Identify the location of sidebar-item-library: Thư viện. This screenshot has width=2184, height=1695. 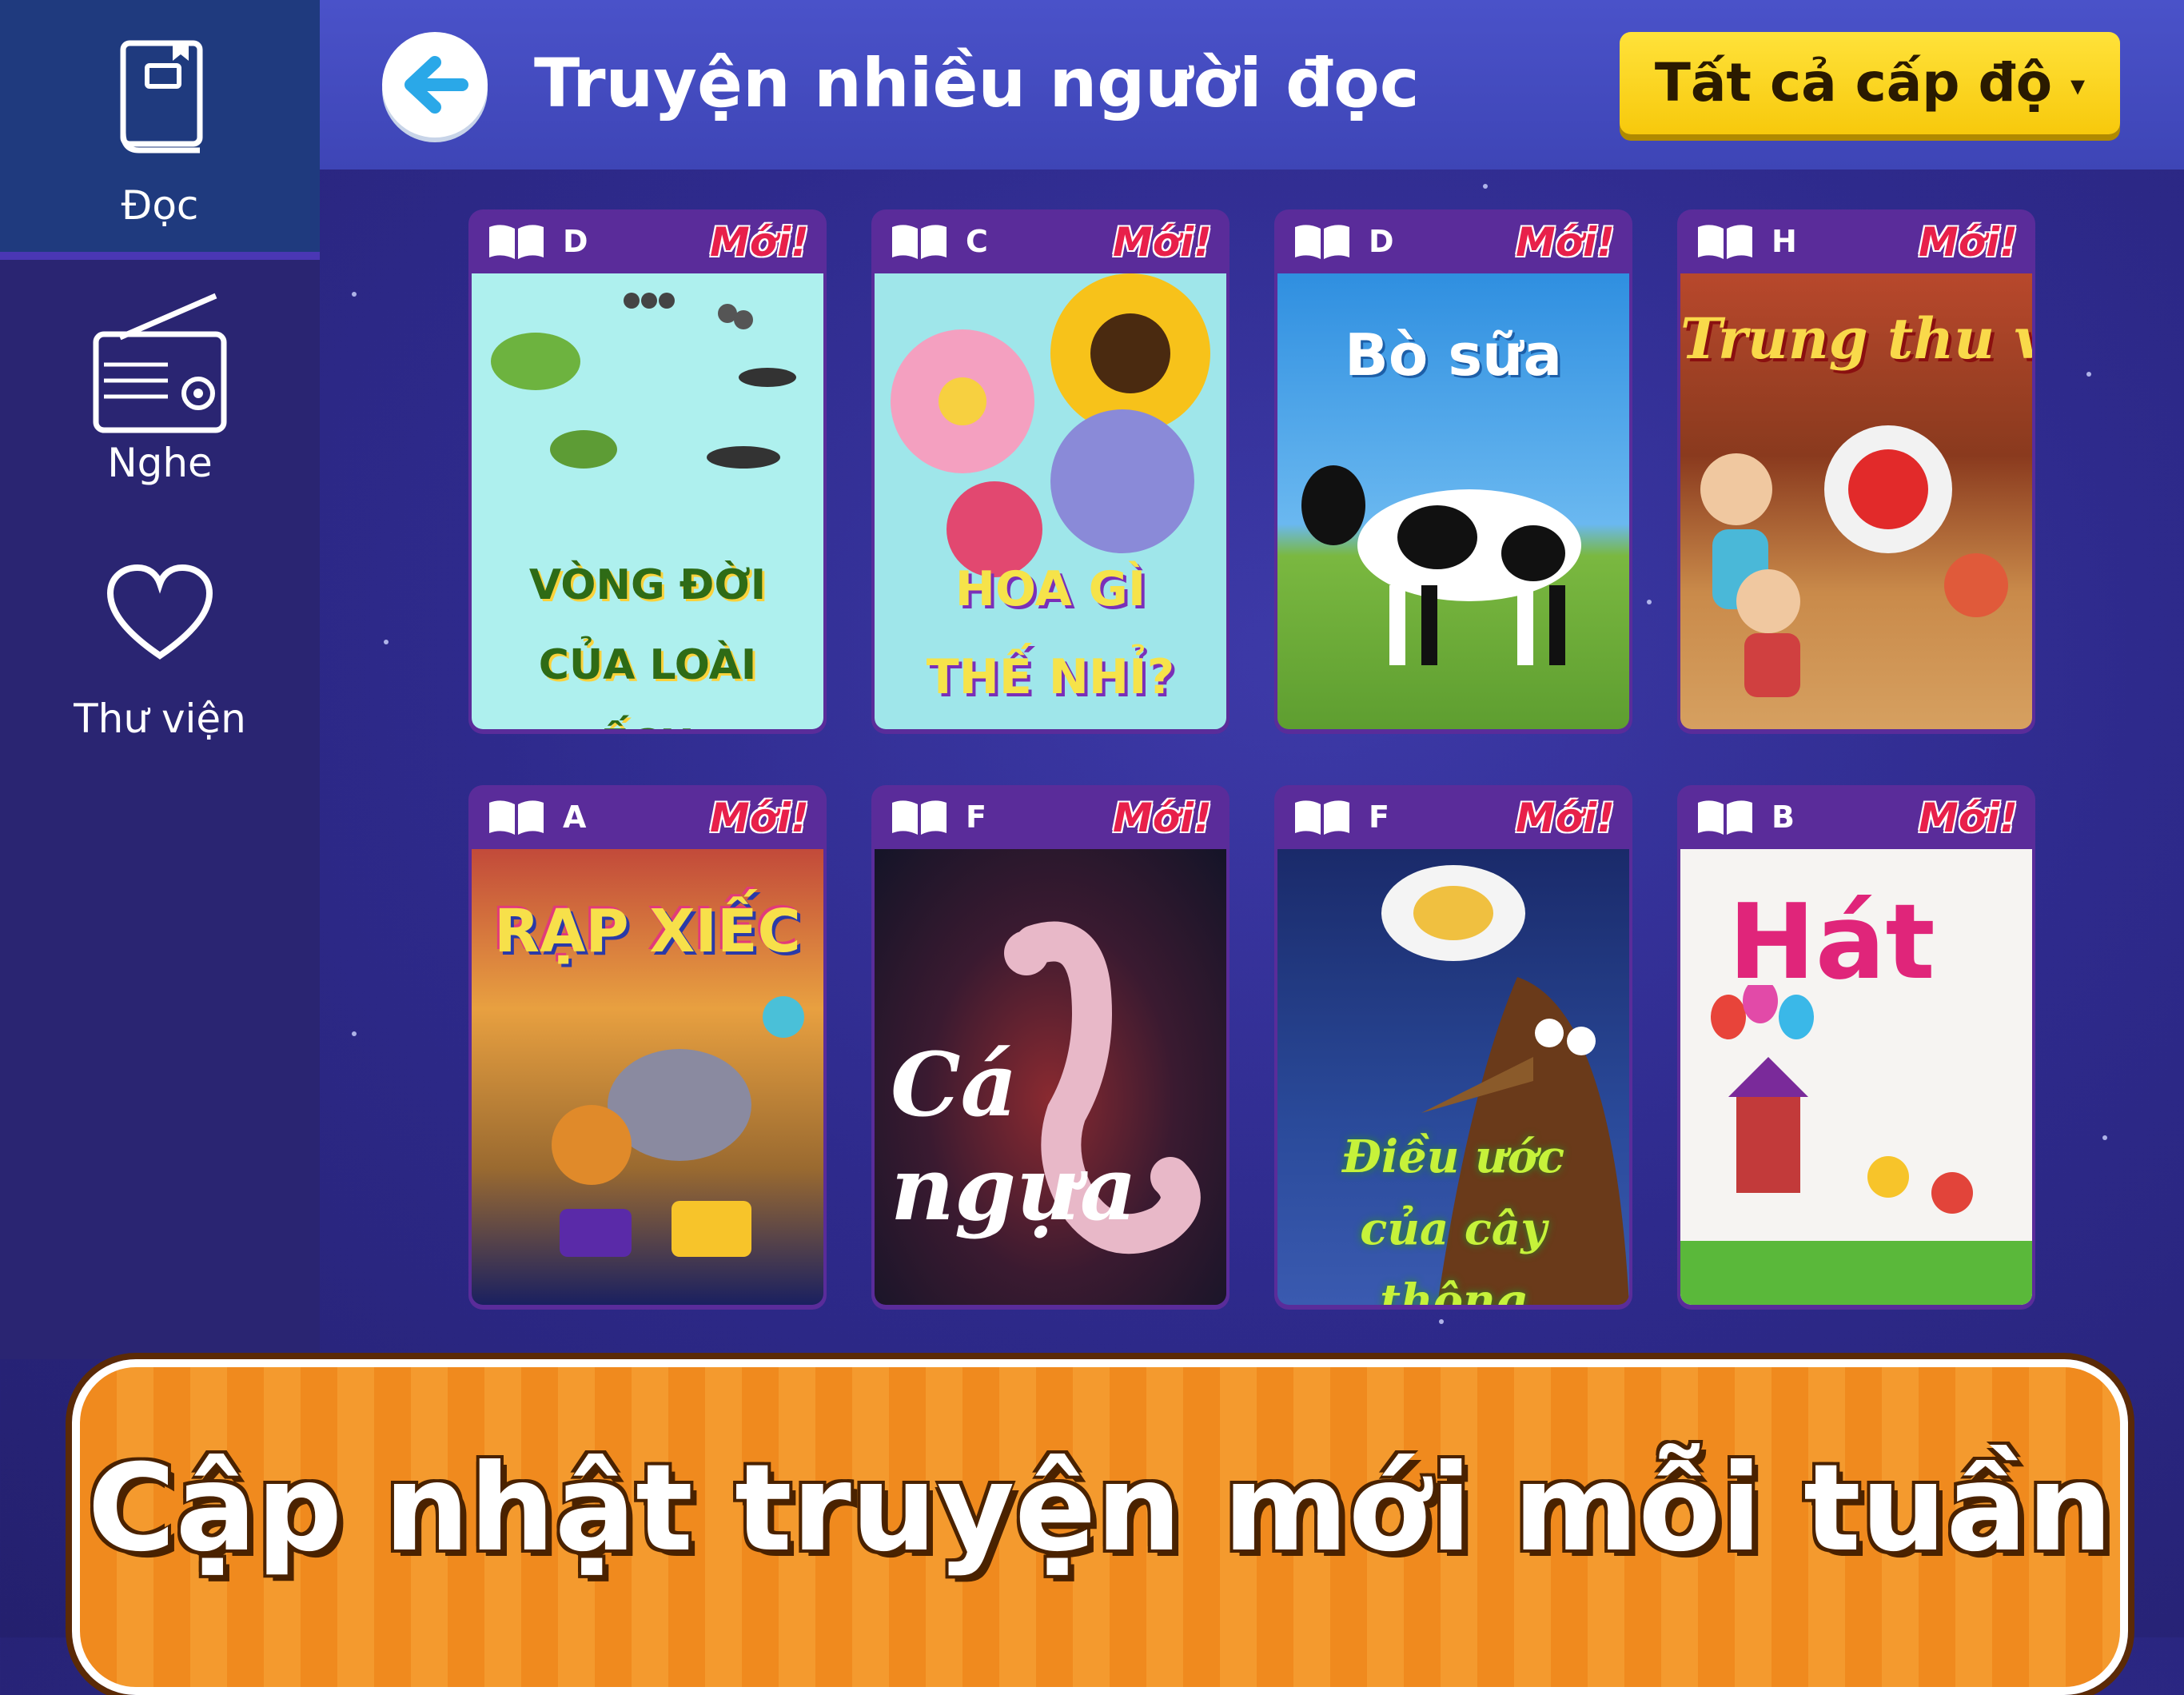
(160, 656).